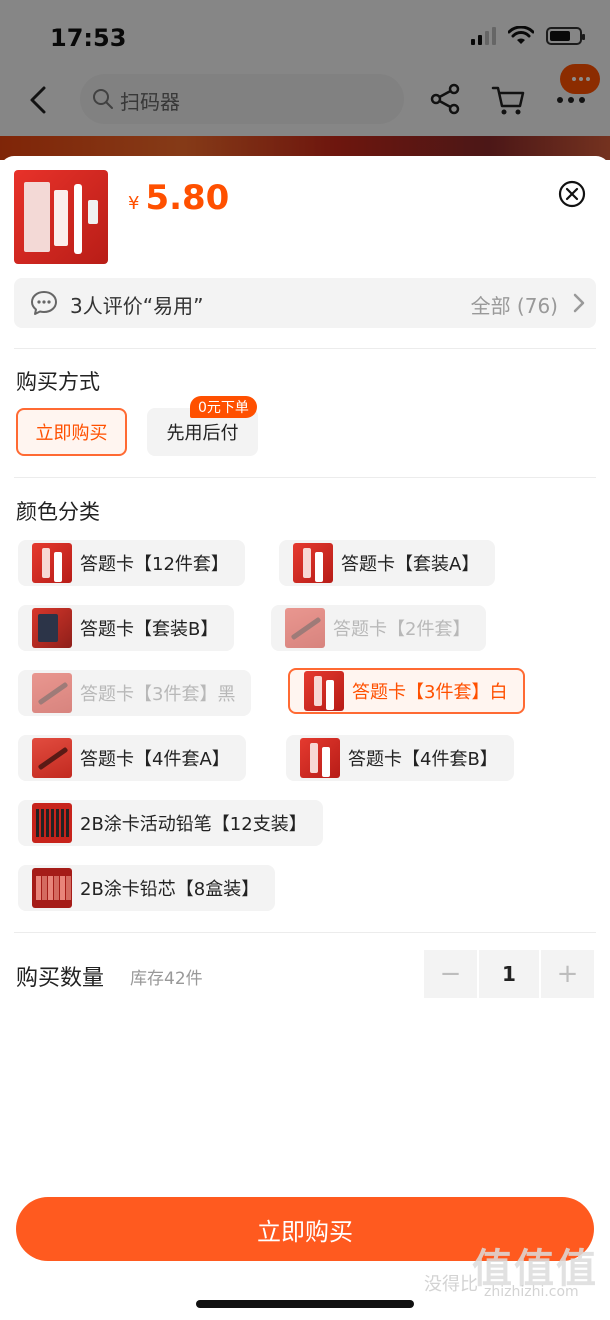  I want to click on product-thumbnail, so click(61, 217).